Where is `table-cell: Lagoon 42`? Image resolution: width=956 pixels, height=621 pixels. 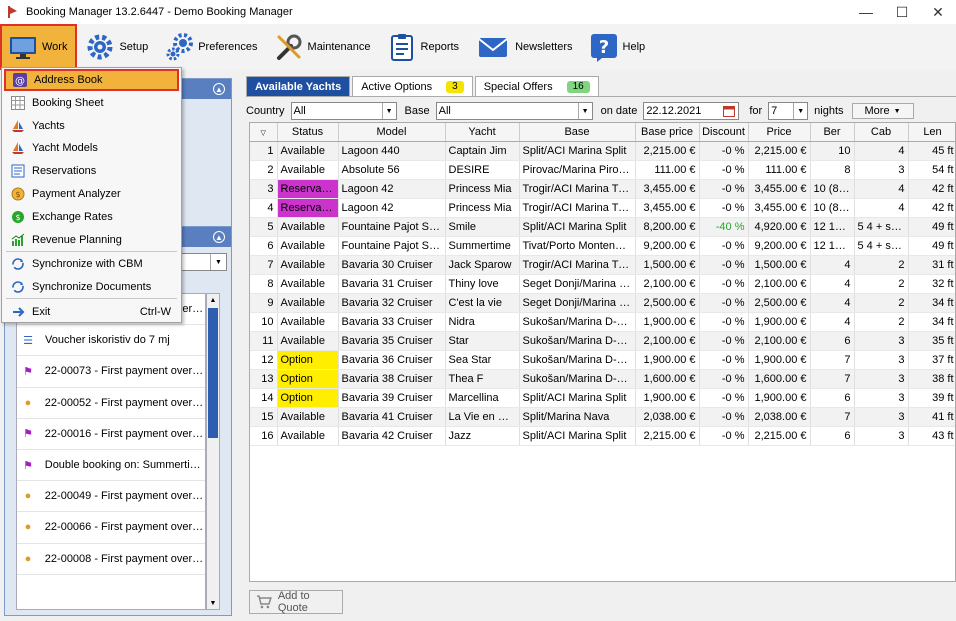 table-cell: Lagoon 42 is located at coordinates (392, 208).